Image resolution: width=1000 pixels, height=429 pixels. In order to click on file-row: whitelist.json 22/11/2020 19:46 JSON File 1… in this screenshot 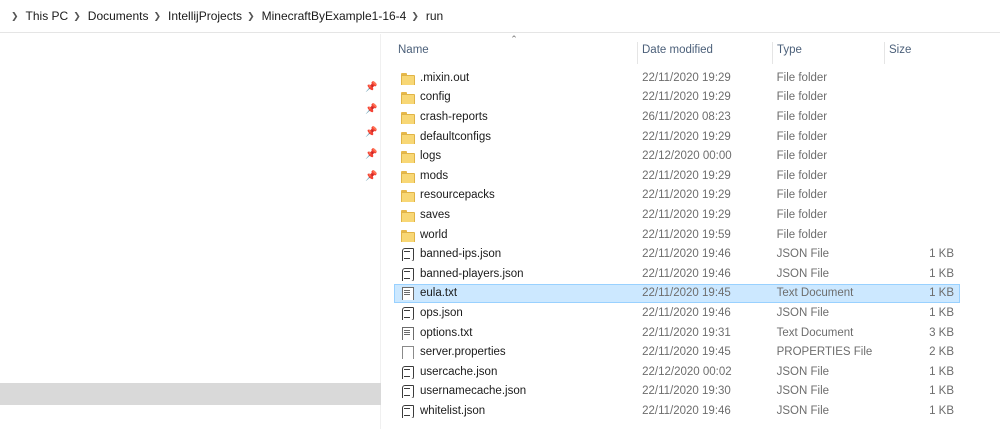, I will do `click(677, 411)`.